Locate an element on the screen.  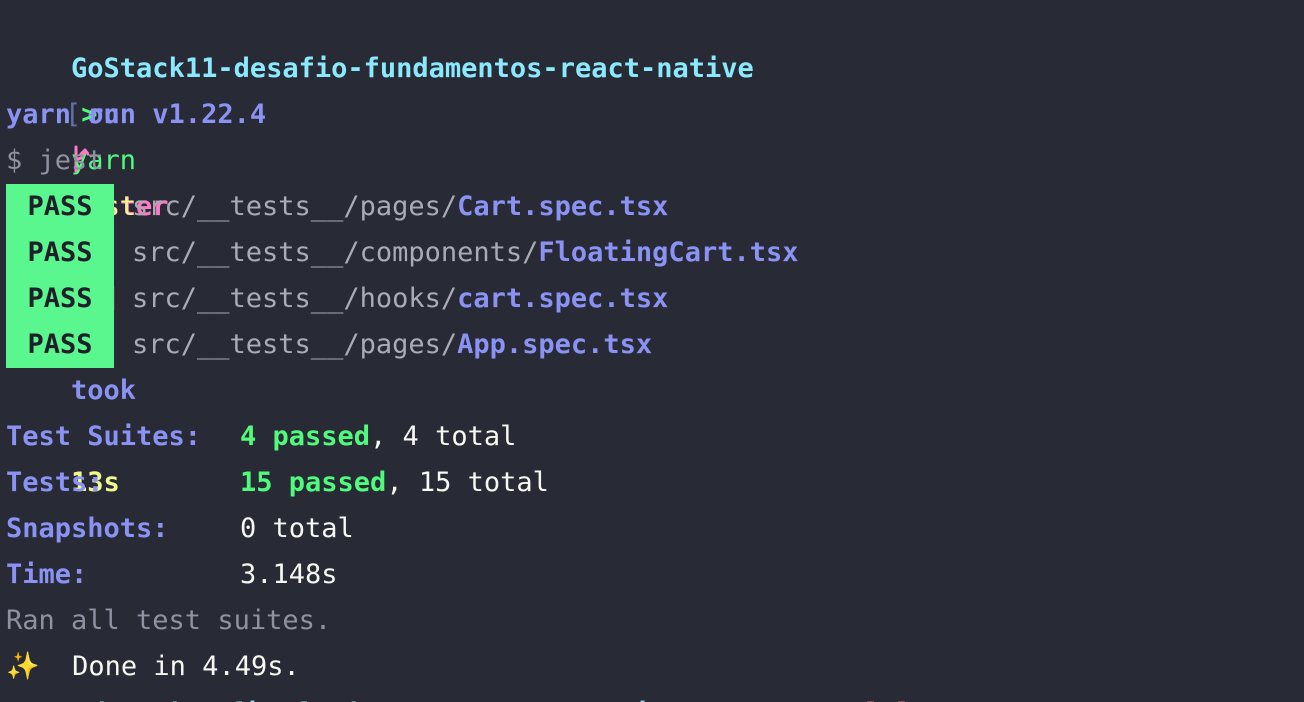
test-file: App.spec.tsx is located at coordinates (555, 344).